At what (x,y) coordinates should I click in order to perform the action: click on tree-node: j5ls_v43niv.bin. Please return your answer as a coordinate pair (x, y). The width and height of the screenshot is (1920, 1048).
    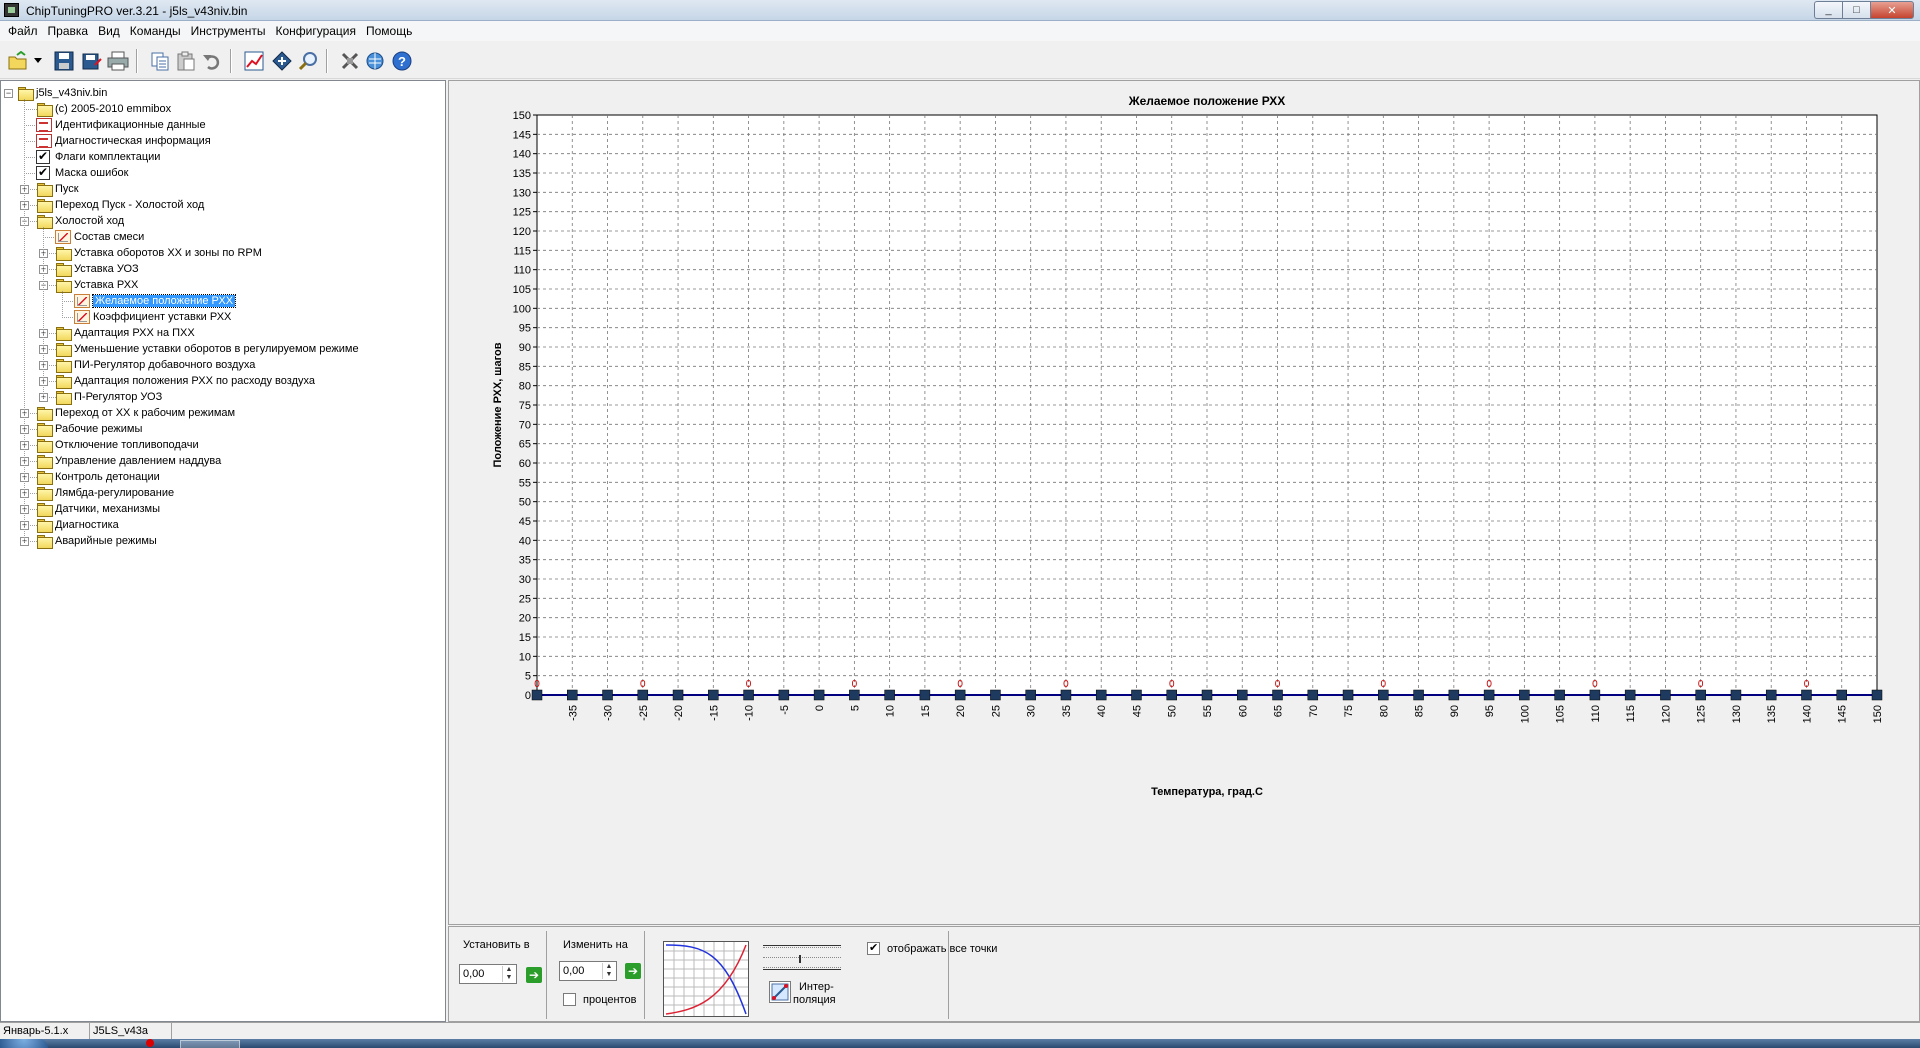
    Looking at the image, I should click on (62, 93).